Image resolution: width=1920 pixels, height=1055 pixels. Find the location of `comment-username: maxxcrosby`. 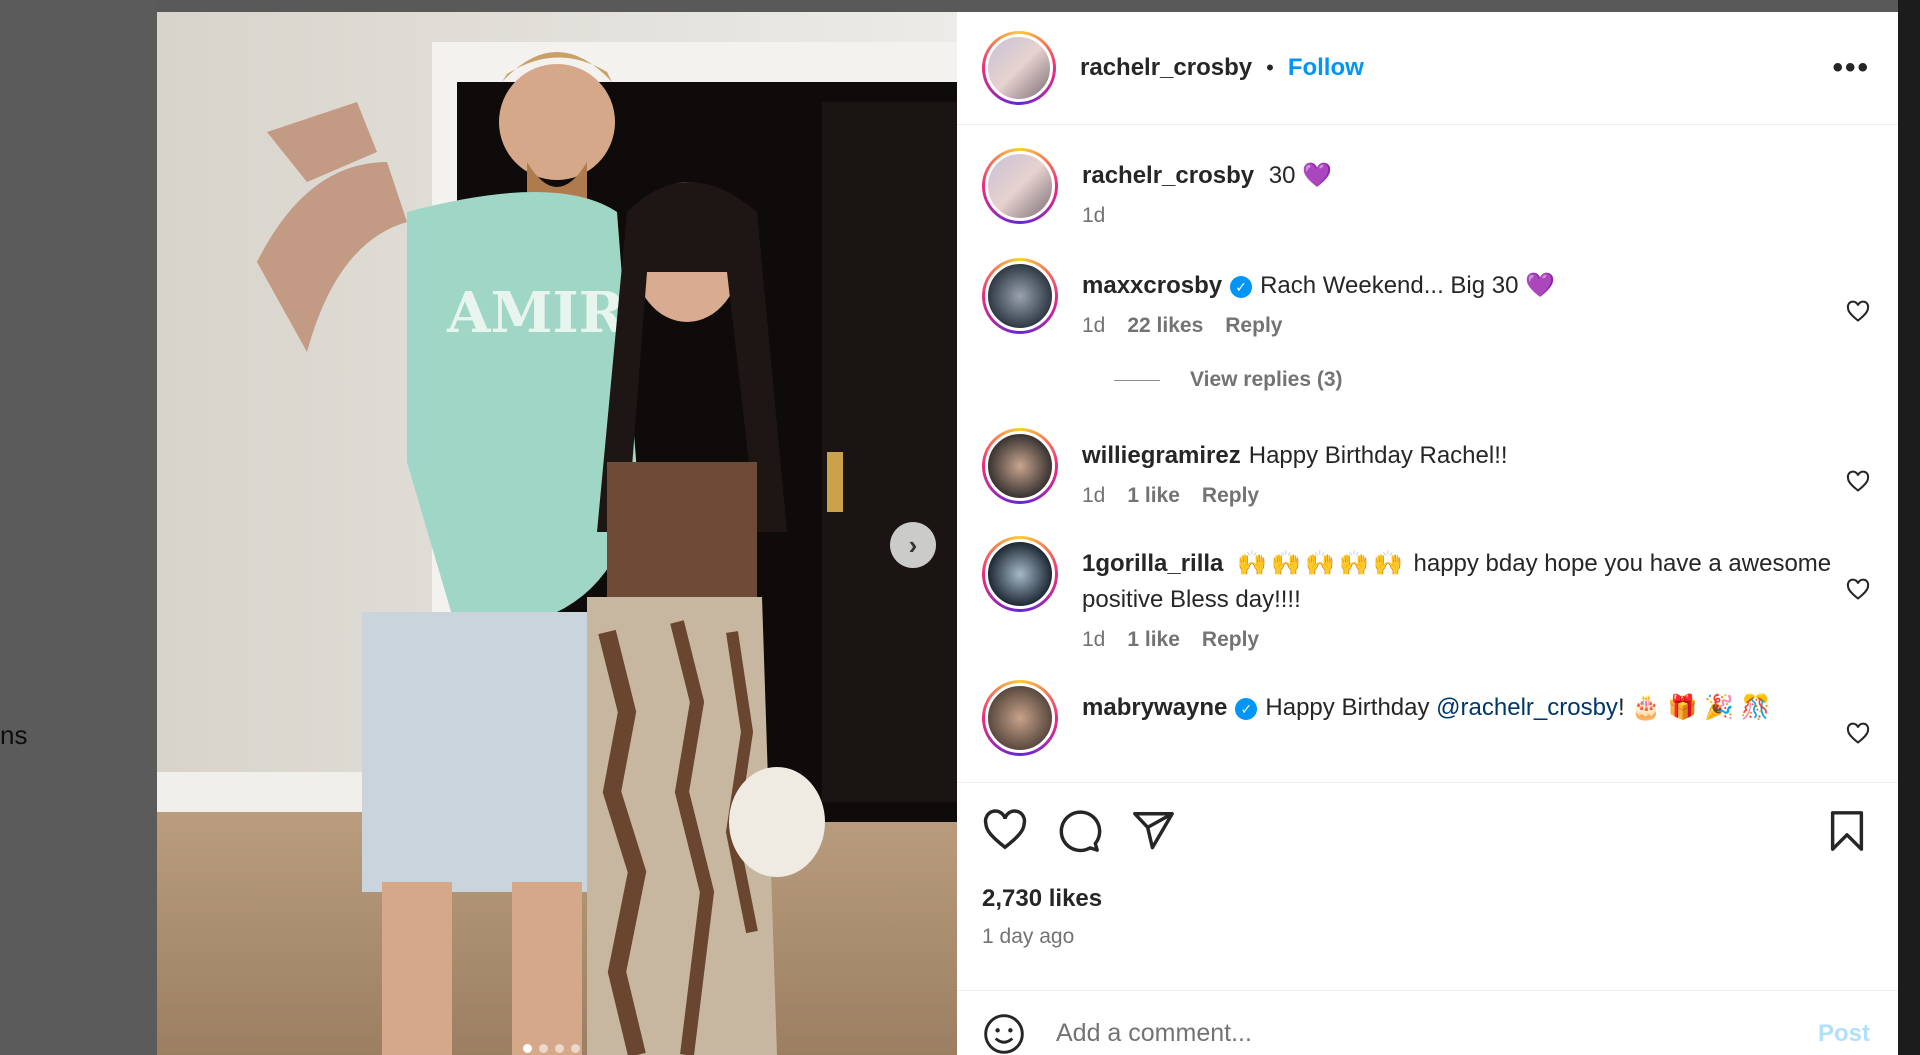

comment-username: maxxcrosby is located at coordinates (1152, 285).